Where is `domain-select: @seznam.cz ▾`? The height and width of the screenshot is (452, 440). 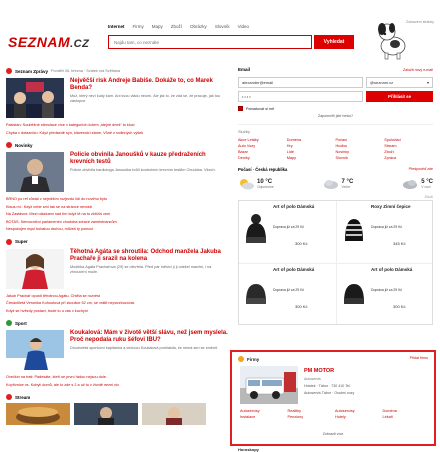 domain-select: @seznam.cz ▾ is located at coordinates (399, 82).